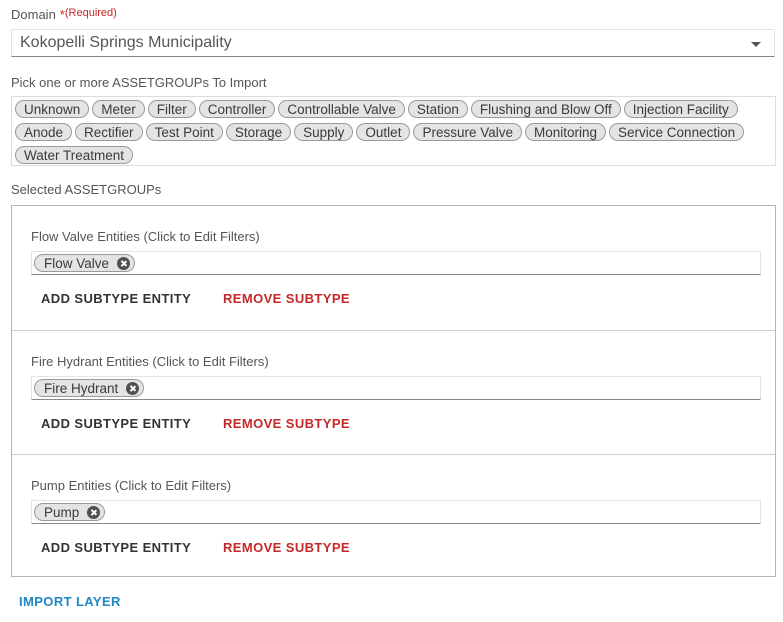  Describe the element at coordinates (109, 132) in the screenshot. I see `asset-group-chip: Rectifier` at that location.